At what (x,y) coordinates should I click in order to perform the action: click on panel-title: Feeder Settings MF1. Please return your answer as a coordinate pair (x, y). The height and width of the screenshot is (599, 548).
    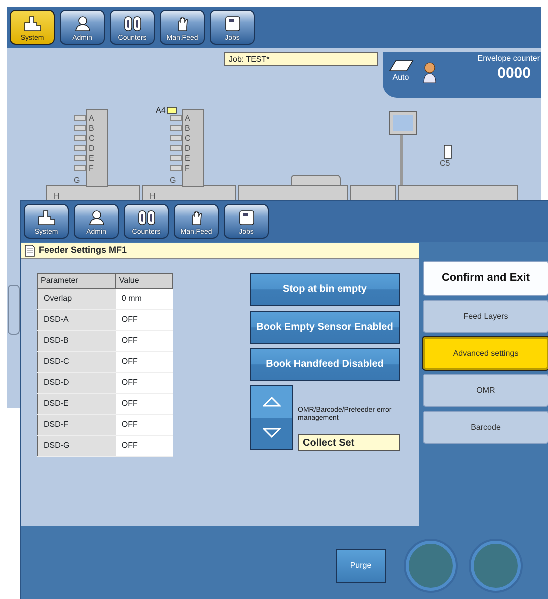
    Looking at the image, I should click on (83, 250).